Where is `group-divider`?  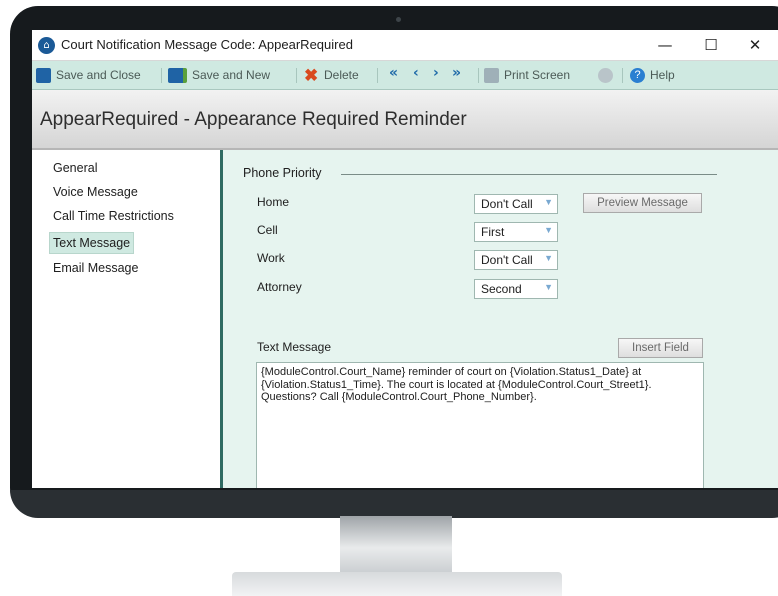 group-divider is located at coordinates (529, 174).